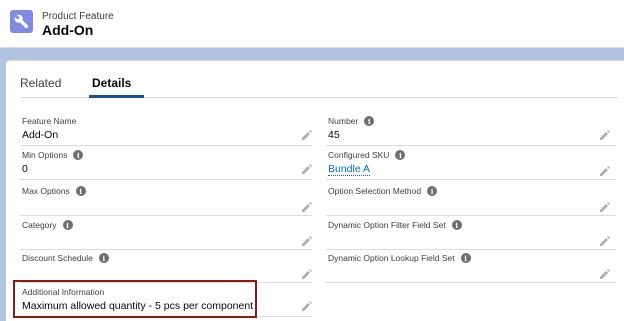 This screenshot has height=321, width=624. What do you see at coordinates (40, 135) in the screenshot?
I see `field-value: Add-On` at bounding box center [40, 135].